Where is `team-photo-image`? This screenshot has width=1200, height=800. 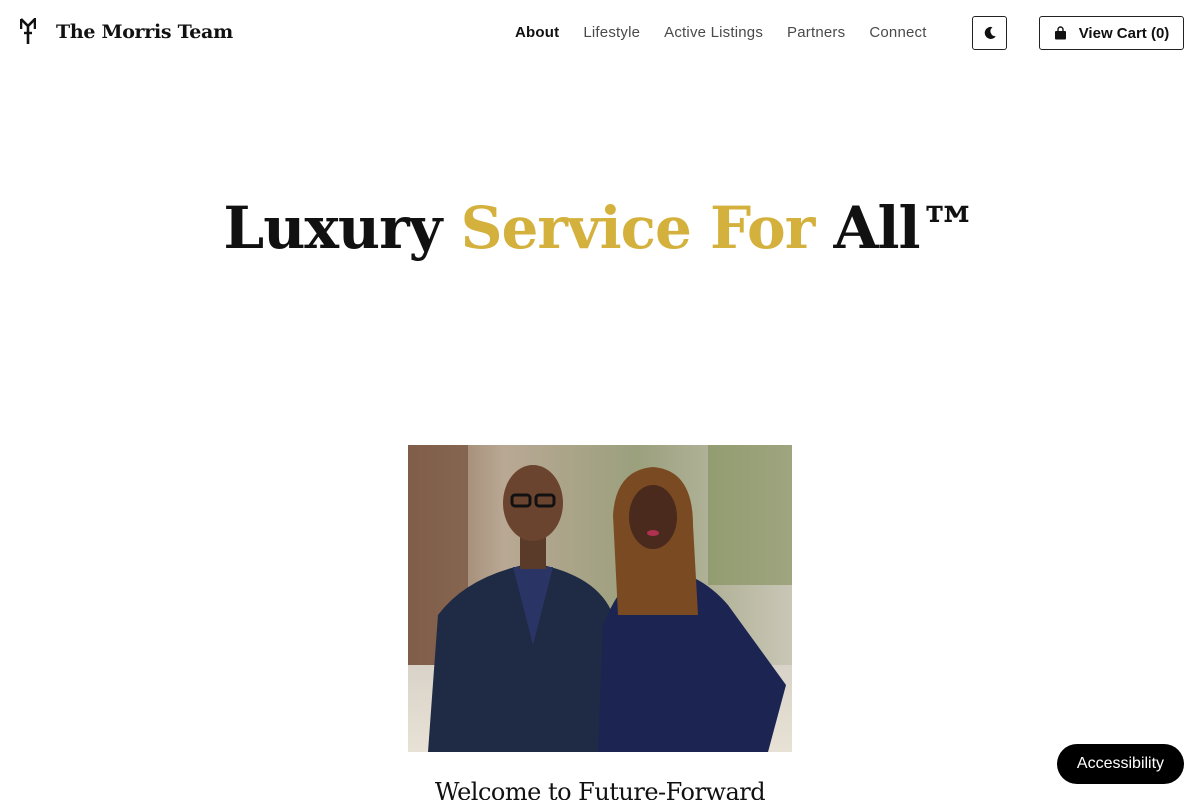
team-photo-image is located at coordinates (600, 598).